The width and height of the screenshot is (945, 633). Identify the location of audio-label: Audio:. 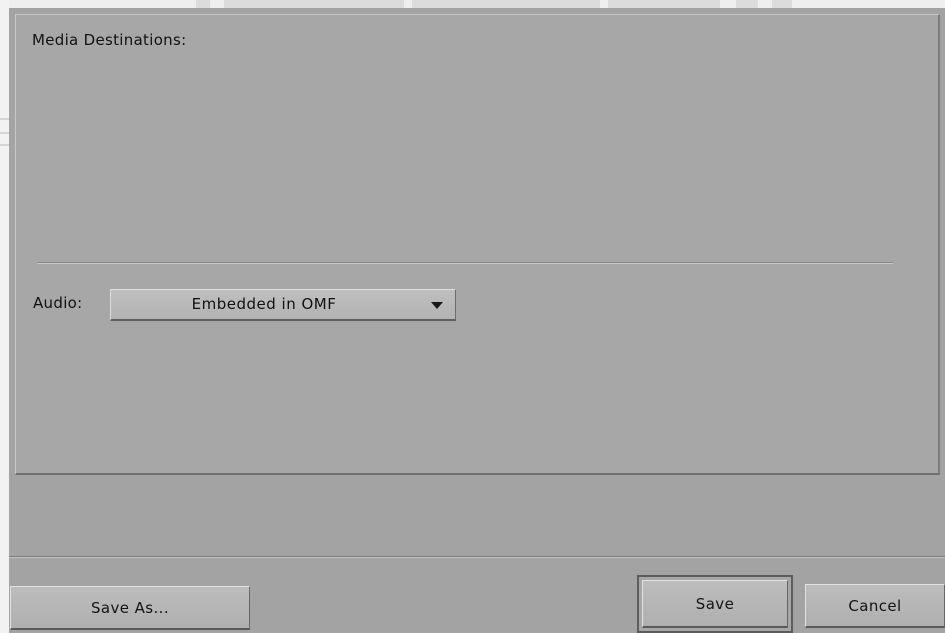
(58, 303).